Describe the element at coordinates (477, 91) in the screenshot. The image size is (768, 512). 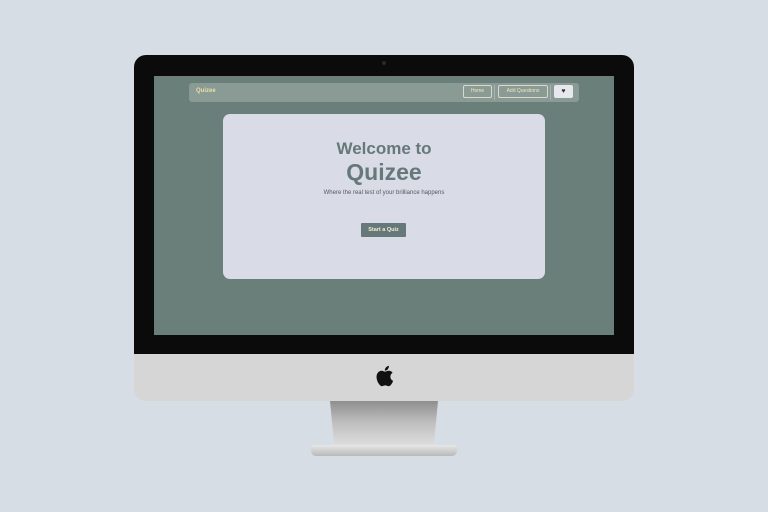
I see `nav-home-button: Home` at that location.